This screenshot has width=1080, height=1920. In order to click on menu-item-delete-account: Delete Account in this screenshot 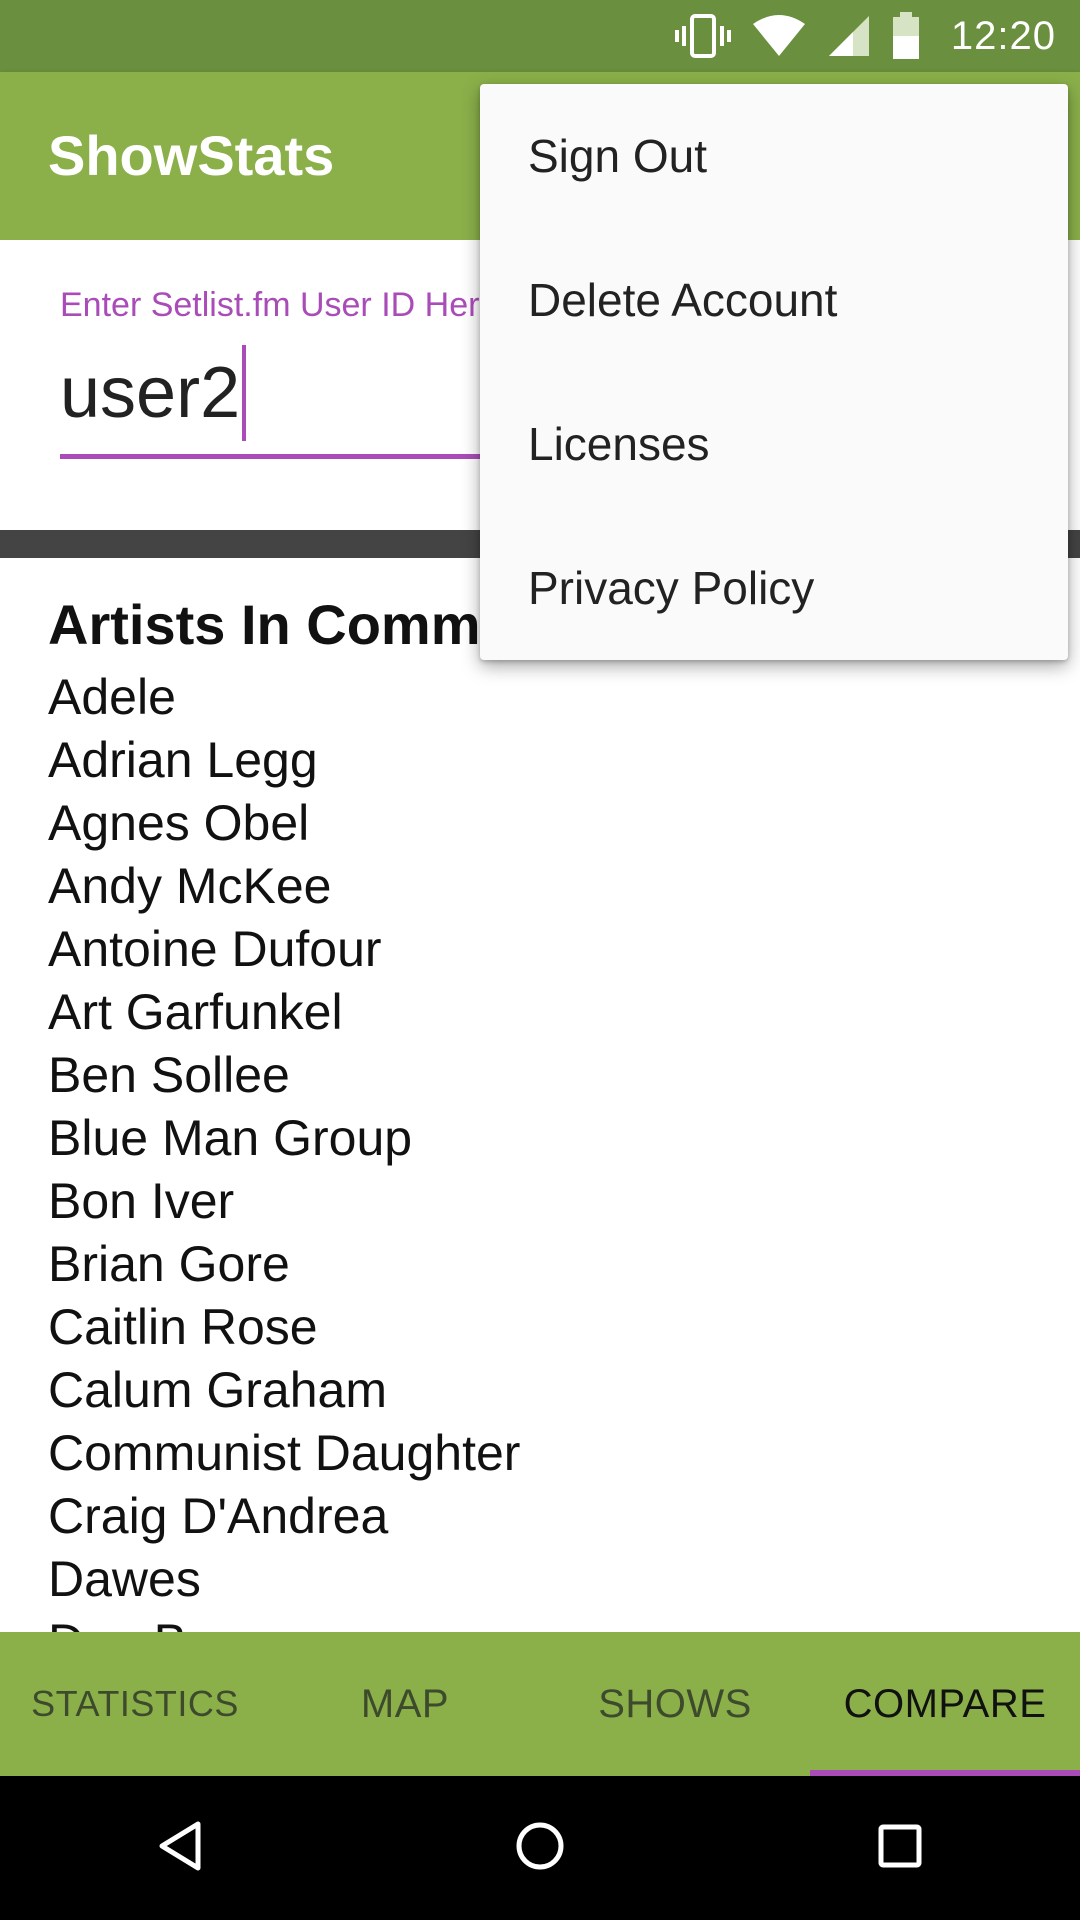, I will do `click(774, 300)`.